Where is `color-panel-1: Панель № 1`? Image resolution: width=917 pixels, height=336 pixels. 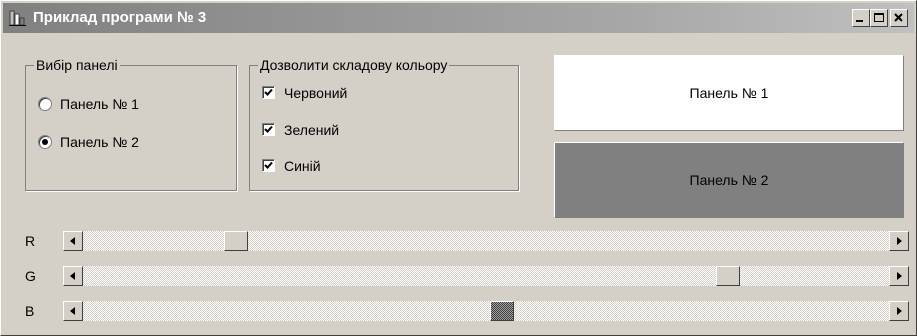 color-panel-1: Панель № 1 is located at coordinates (729, 93).